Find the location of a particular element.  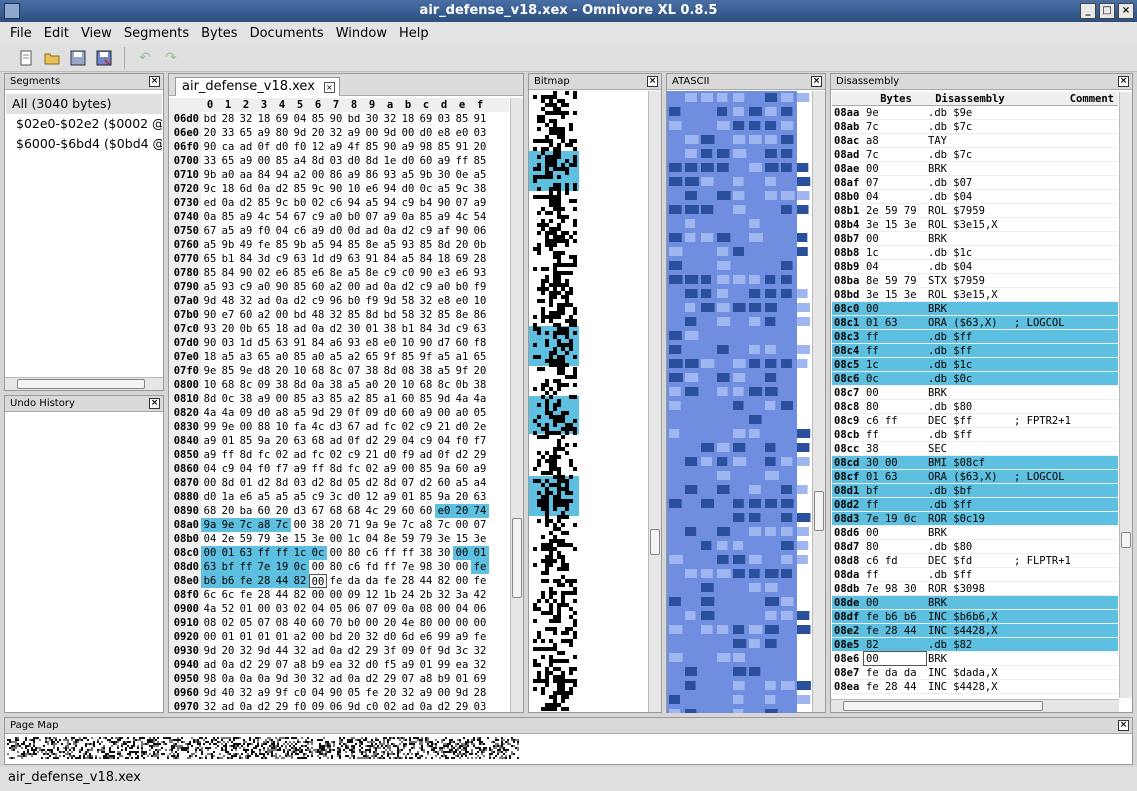

hex-byte-cell: 07 is located at coordinates (354, 371).